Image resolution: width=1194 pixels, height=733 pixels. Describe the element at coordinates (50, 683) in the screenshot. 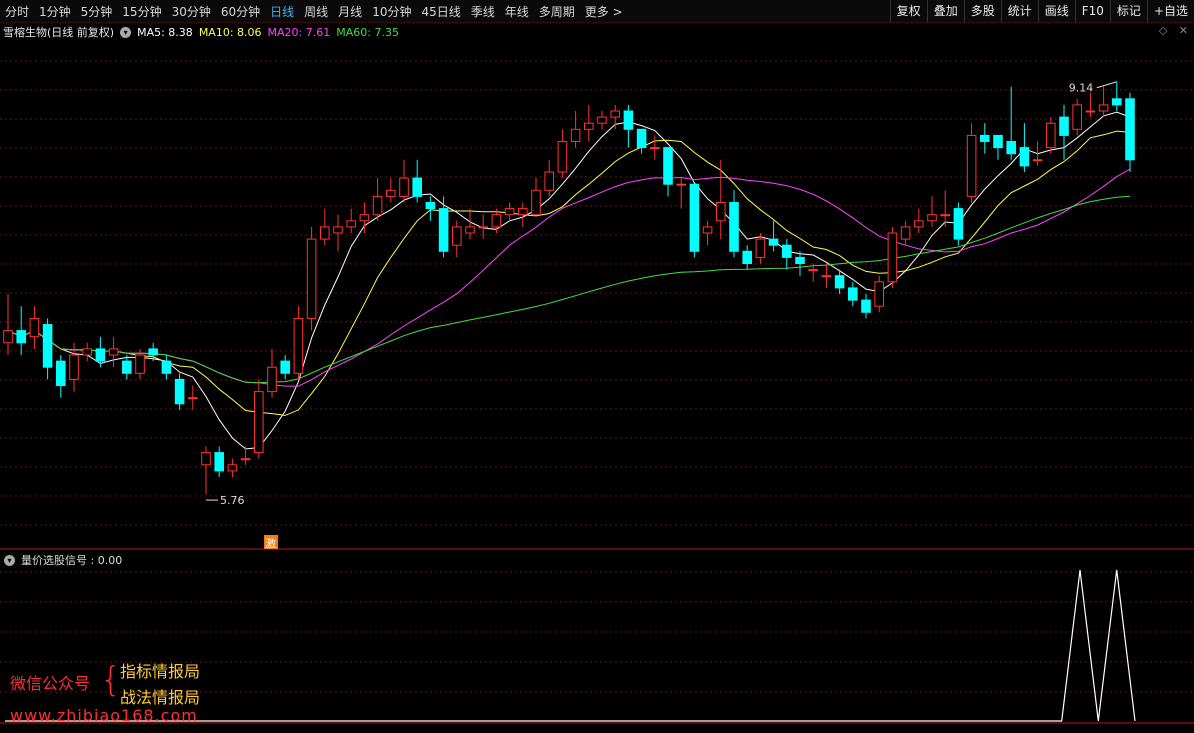

I see `watermark-wechat: 微信公众号` at that location.